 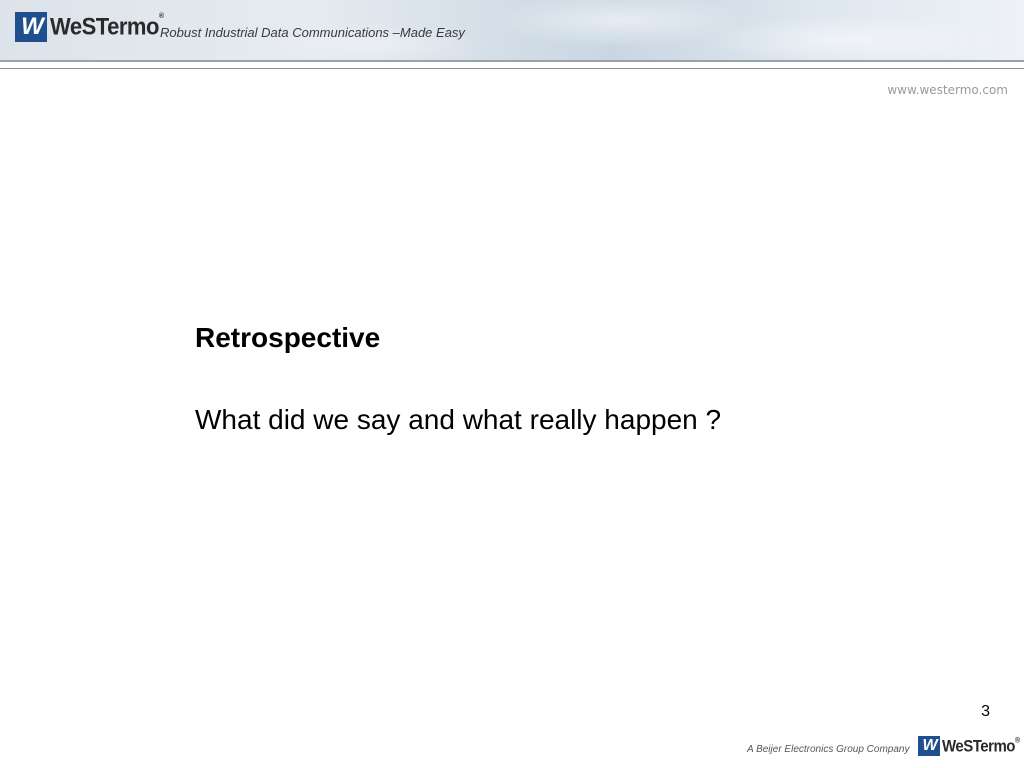 What do you see at coordinates (1017, 740) in the screenshot?
I see `footer-registered-mark: ®` at bounding box center [1017, 740].